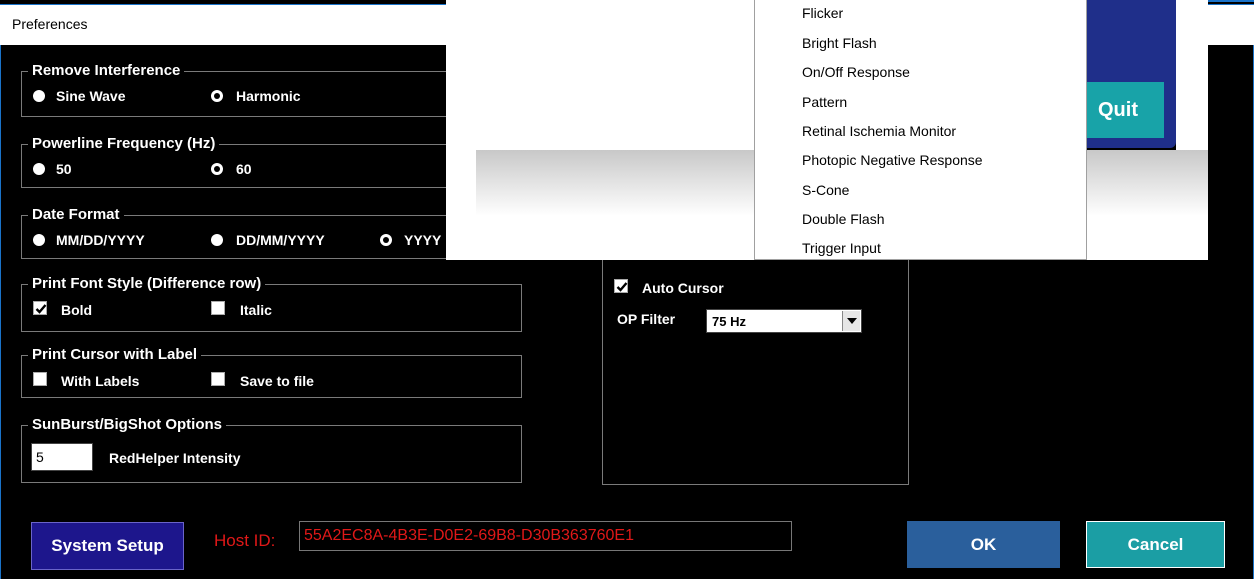  I want to click on italic-label: Italic, so click(256, 310).